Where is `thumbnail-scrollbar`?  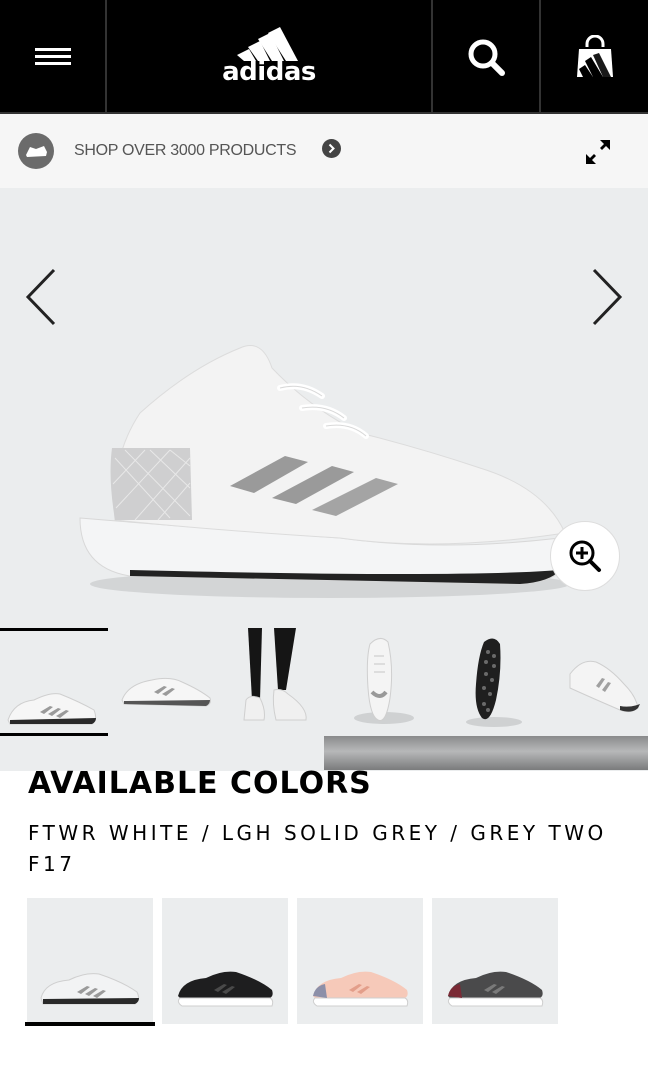
thumbnail-scrollbar is located at coordinates (486, 753).